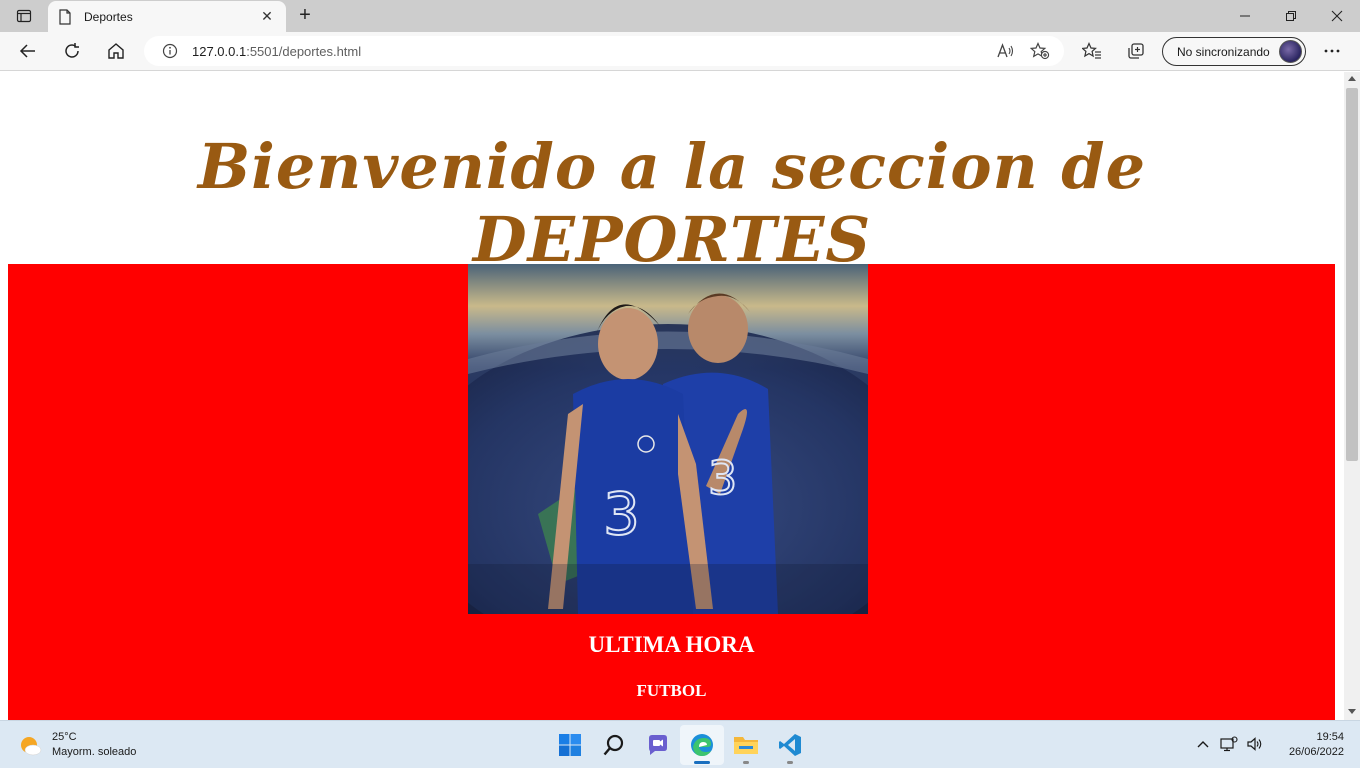 The image size is (1360, 768). I want to click on reload-button, so click(72, 51).